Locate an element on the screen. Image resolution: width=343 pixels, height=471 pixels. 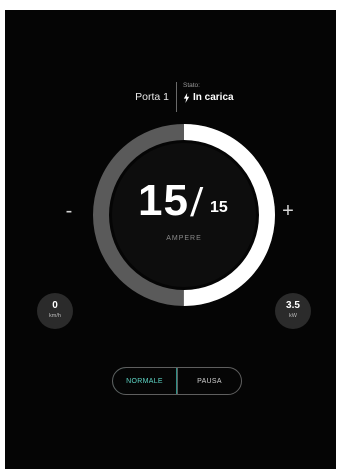
status-value: In carica is located at coordinates (213, 97).